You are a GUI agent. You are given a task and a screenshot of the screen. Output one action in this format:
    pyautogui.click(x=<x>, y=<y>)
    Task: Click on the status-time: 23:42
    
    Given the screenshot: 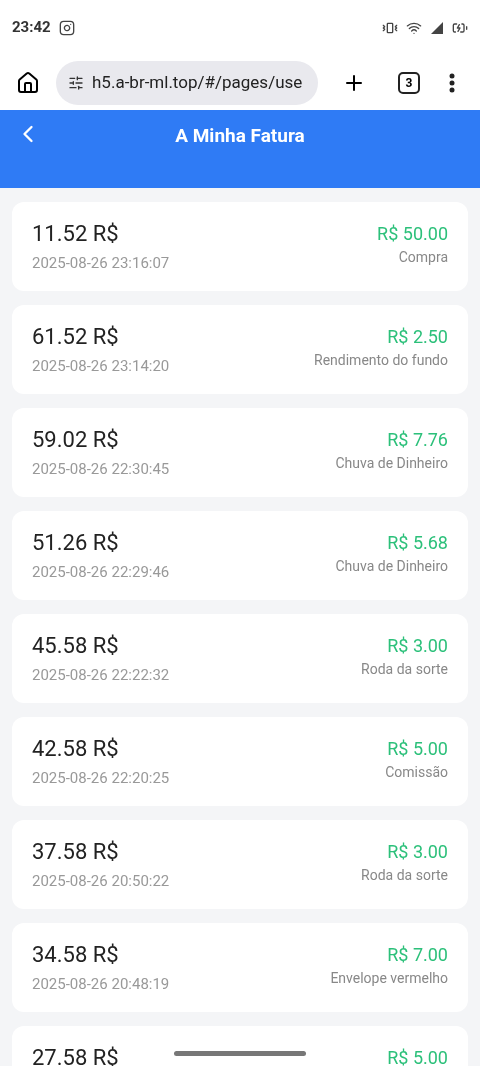 What is the action you would take?
    pyautogui.click(x=31, y=28)
    